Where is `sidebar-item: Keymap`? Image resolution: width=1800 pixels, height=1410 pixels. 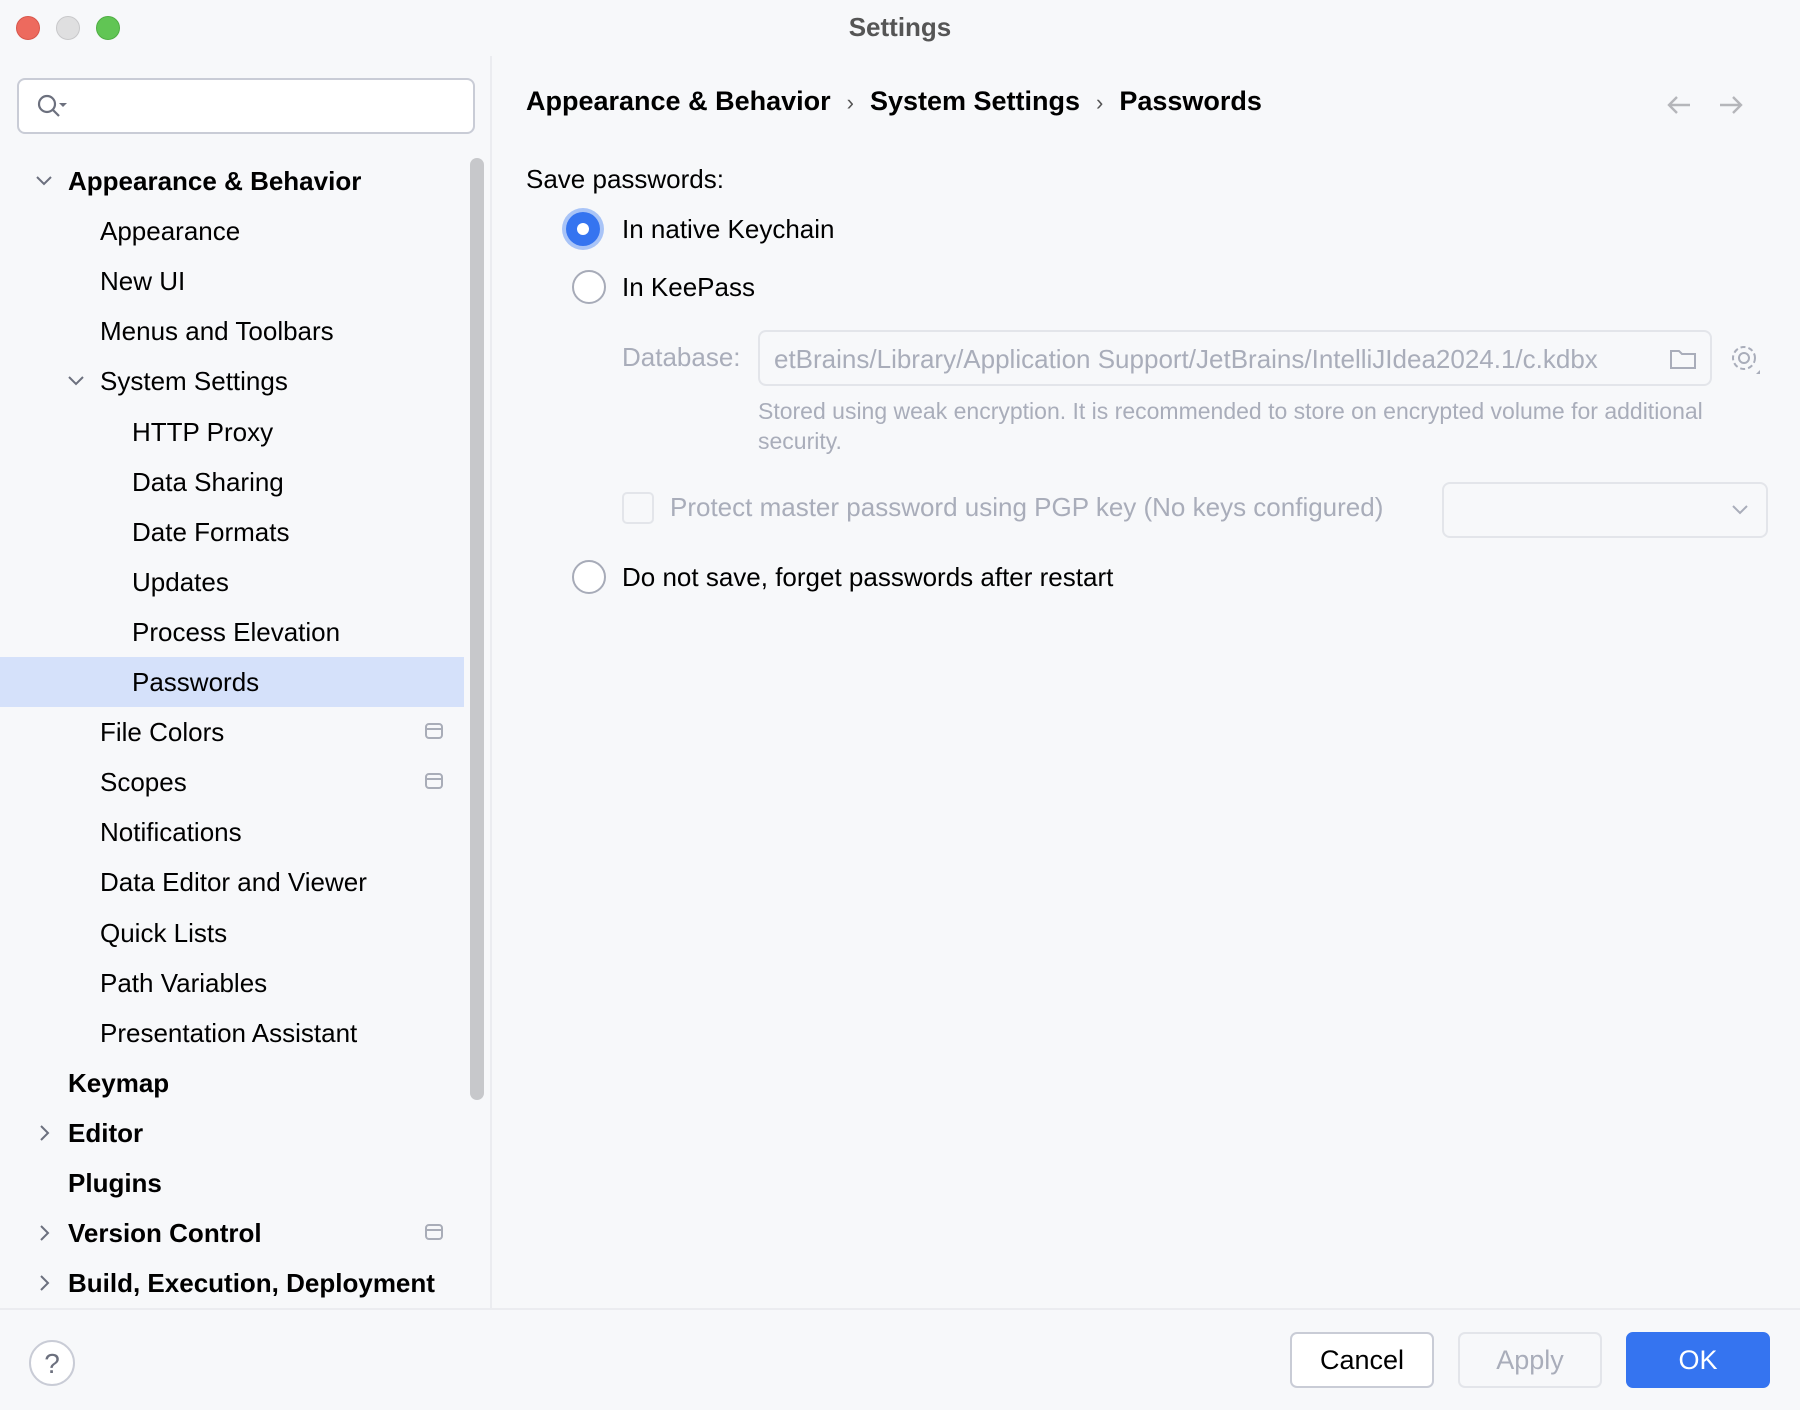 sidebar-item: Keymap is located at coordinates (232, 1083).